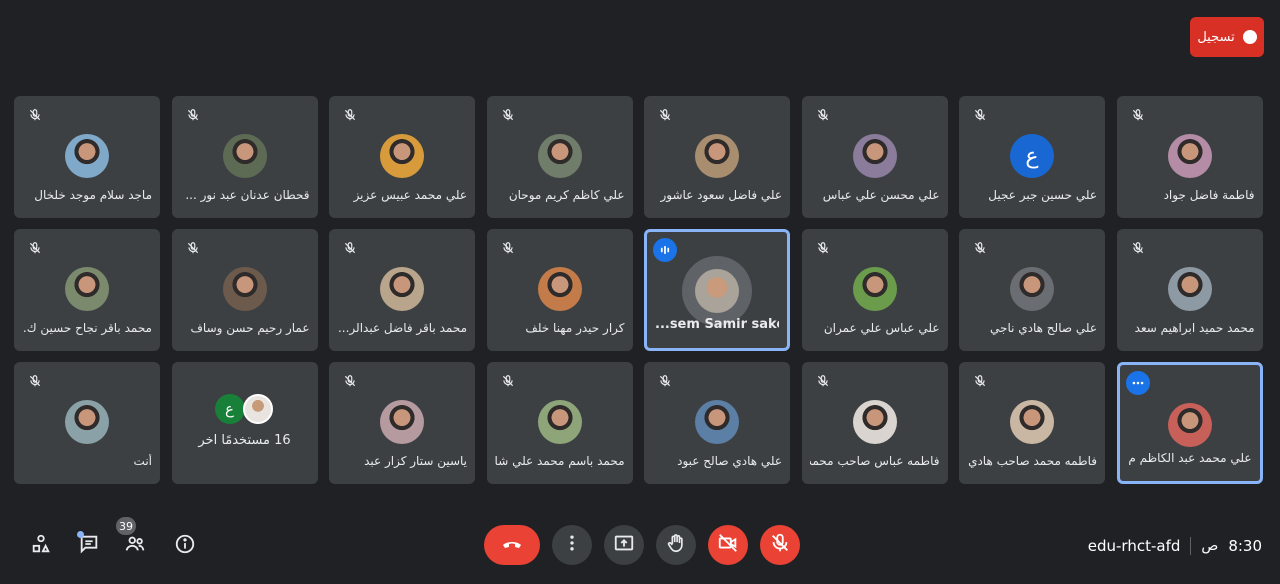 Image resolution: width=1280 pixels, height=584 pixels. Describe the element at coordinates (881, 328) in the screenshot. I see `participant-name: علي عباس علي عمران` at that location.